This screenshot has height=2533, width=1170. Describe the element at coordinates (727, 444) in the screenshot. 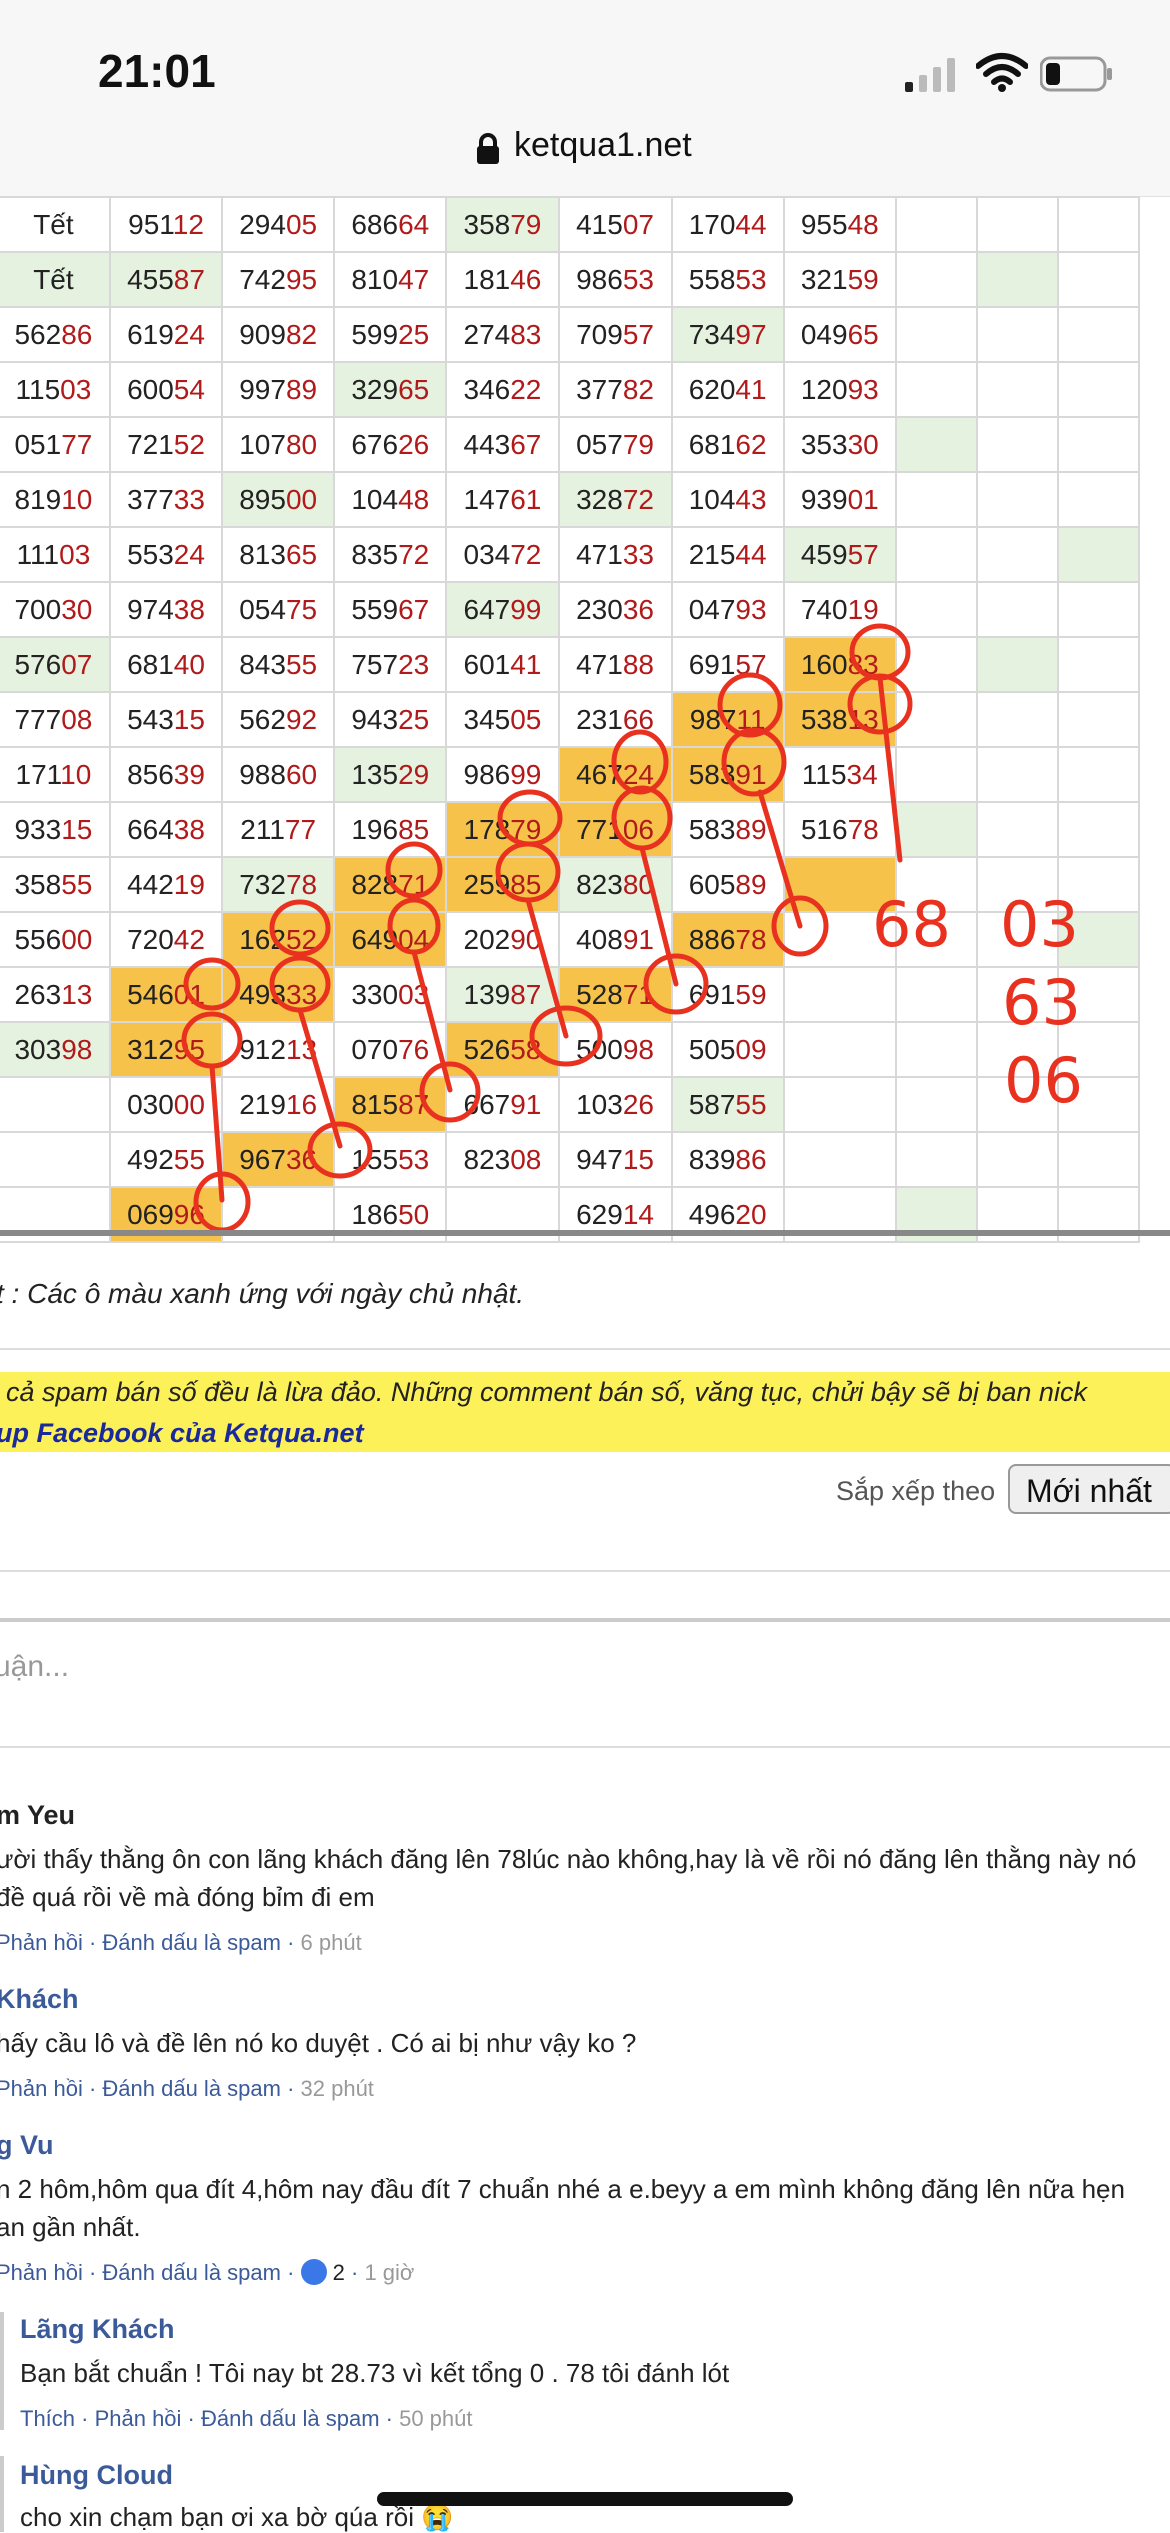

I see `table-cell: 68162` at that location.